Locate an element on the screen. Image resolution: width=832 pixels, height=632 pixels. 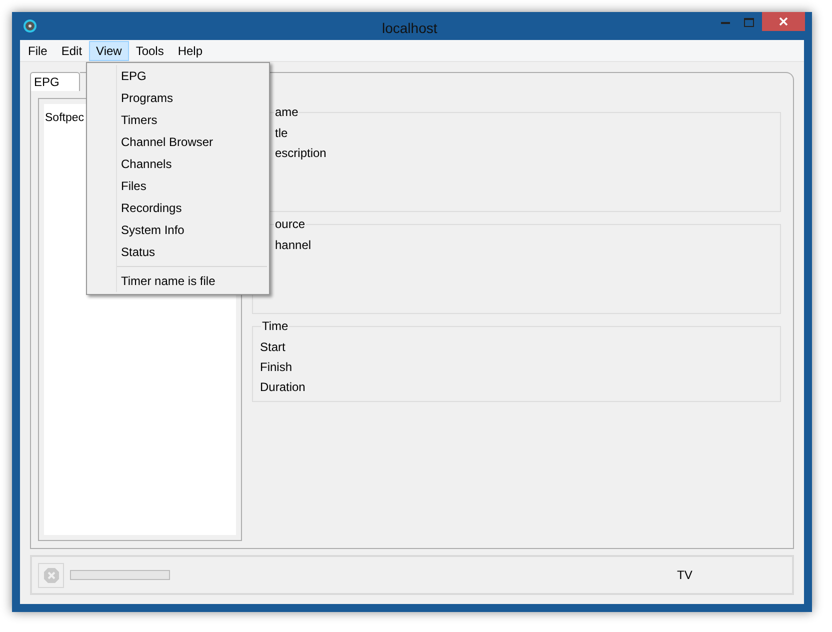
field-label: Finish is located at coordinates (277, 367).